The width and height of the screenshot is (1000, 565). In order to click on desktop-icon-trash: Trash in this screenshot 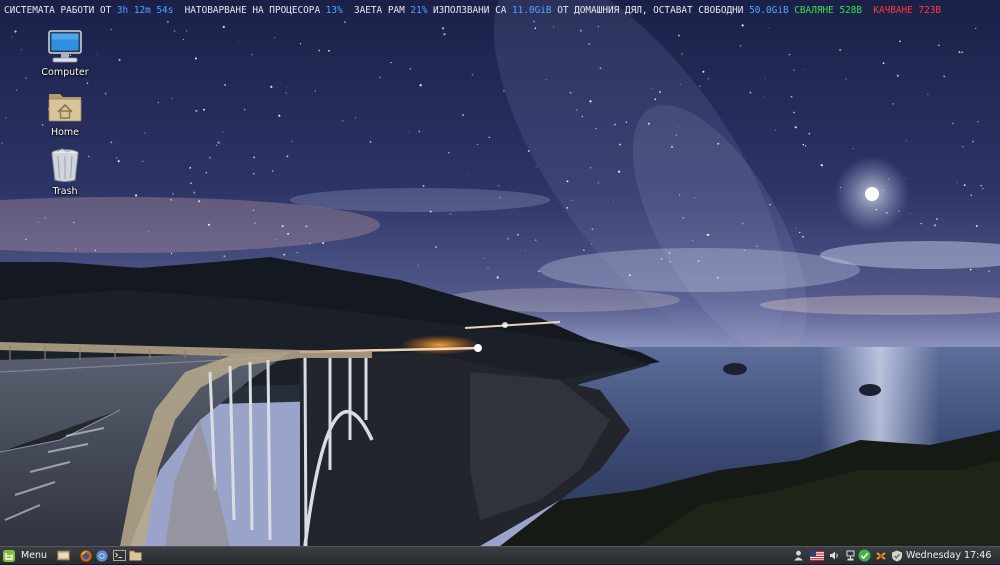, I will do `click(65, 172)`.